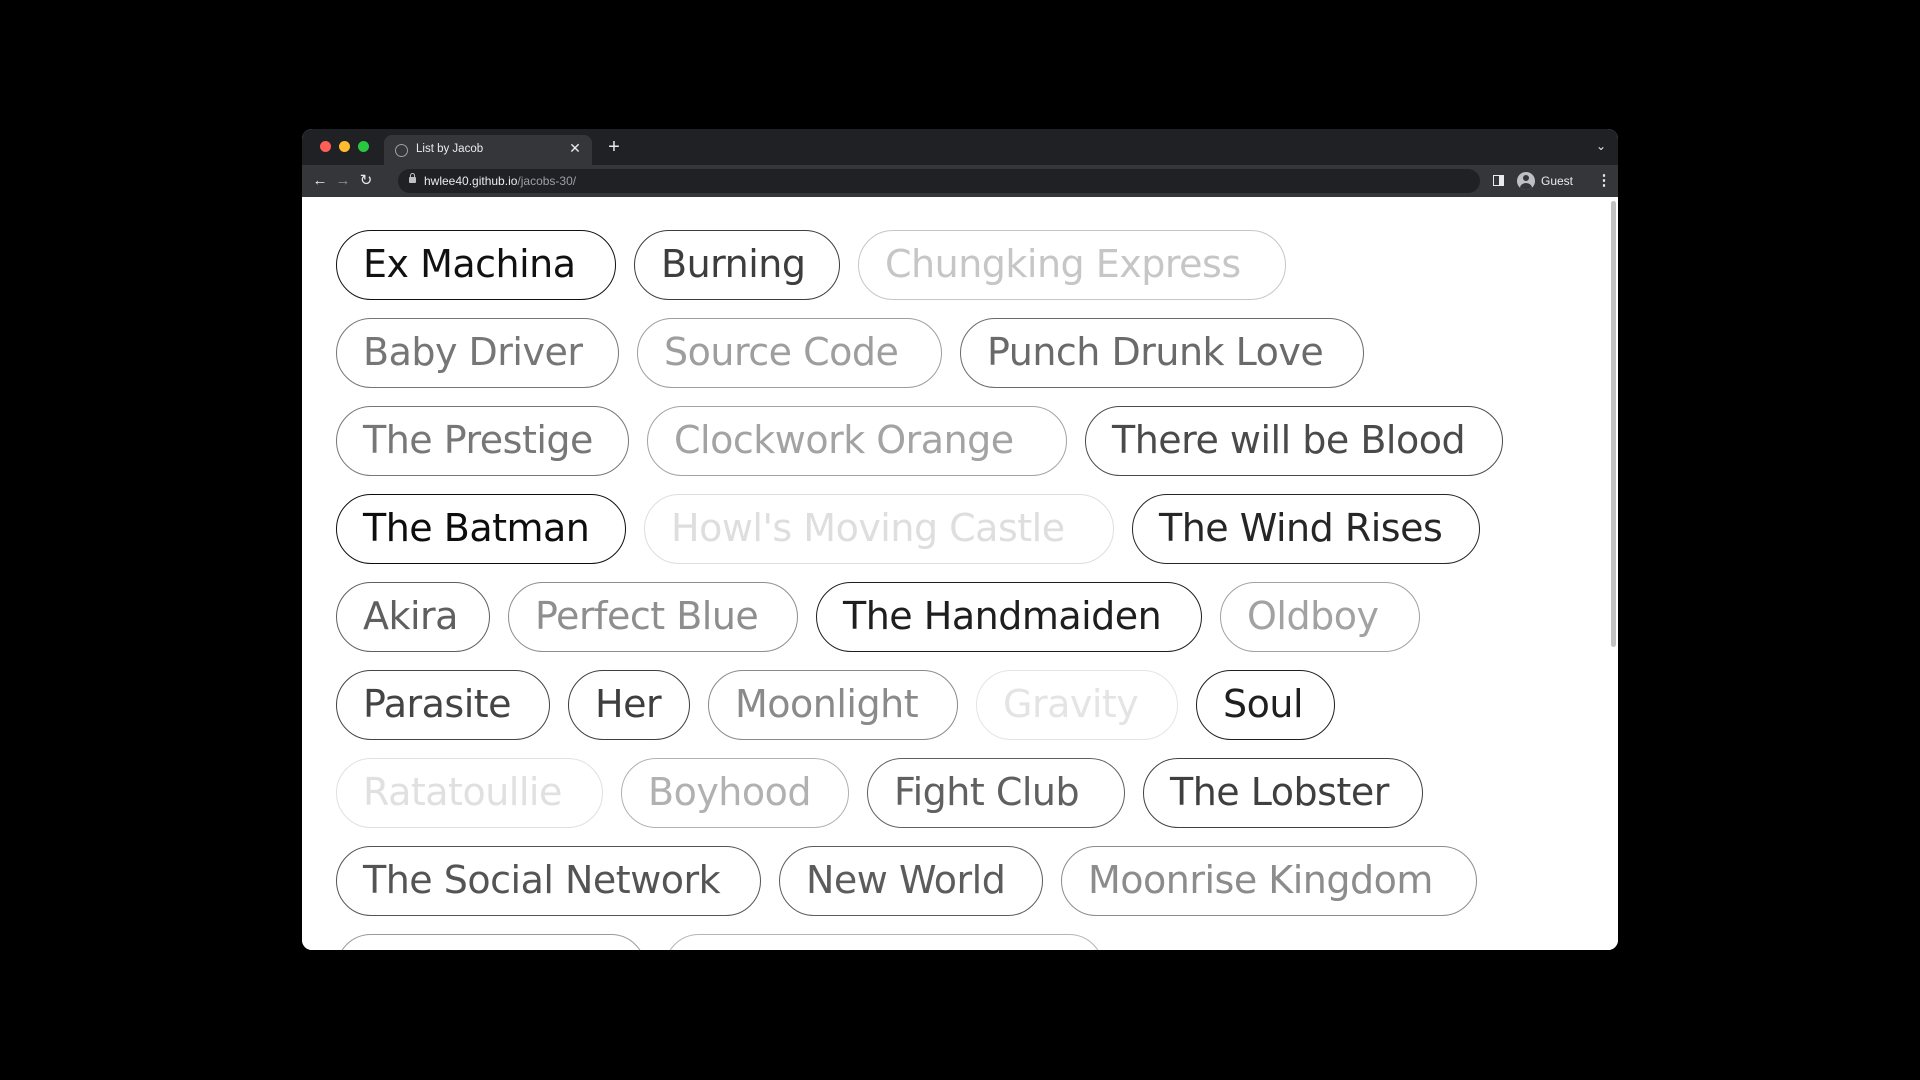 This screenshot has height=1080, width=1920. What do you see at coordinates (488, 150) in the screenshot?
I see `tab-active: List by Jacob ✕` at bounding box center [488, 150].